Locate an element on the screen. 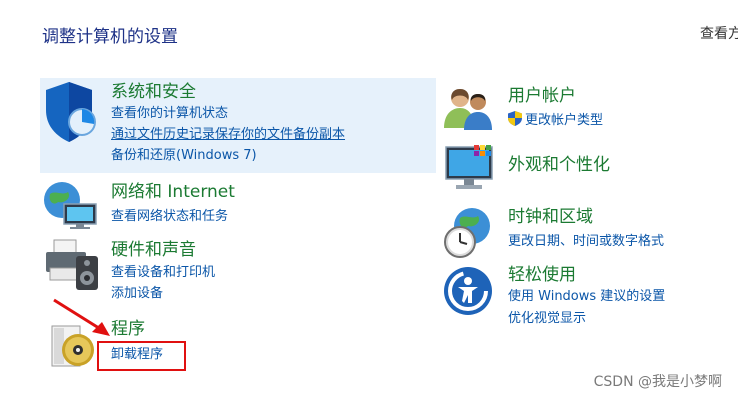 The width and height of the screenshot is (738, 401). link-network-status: 查看网络状态和任务 is located at coordinates (169, 216).